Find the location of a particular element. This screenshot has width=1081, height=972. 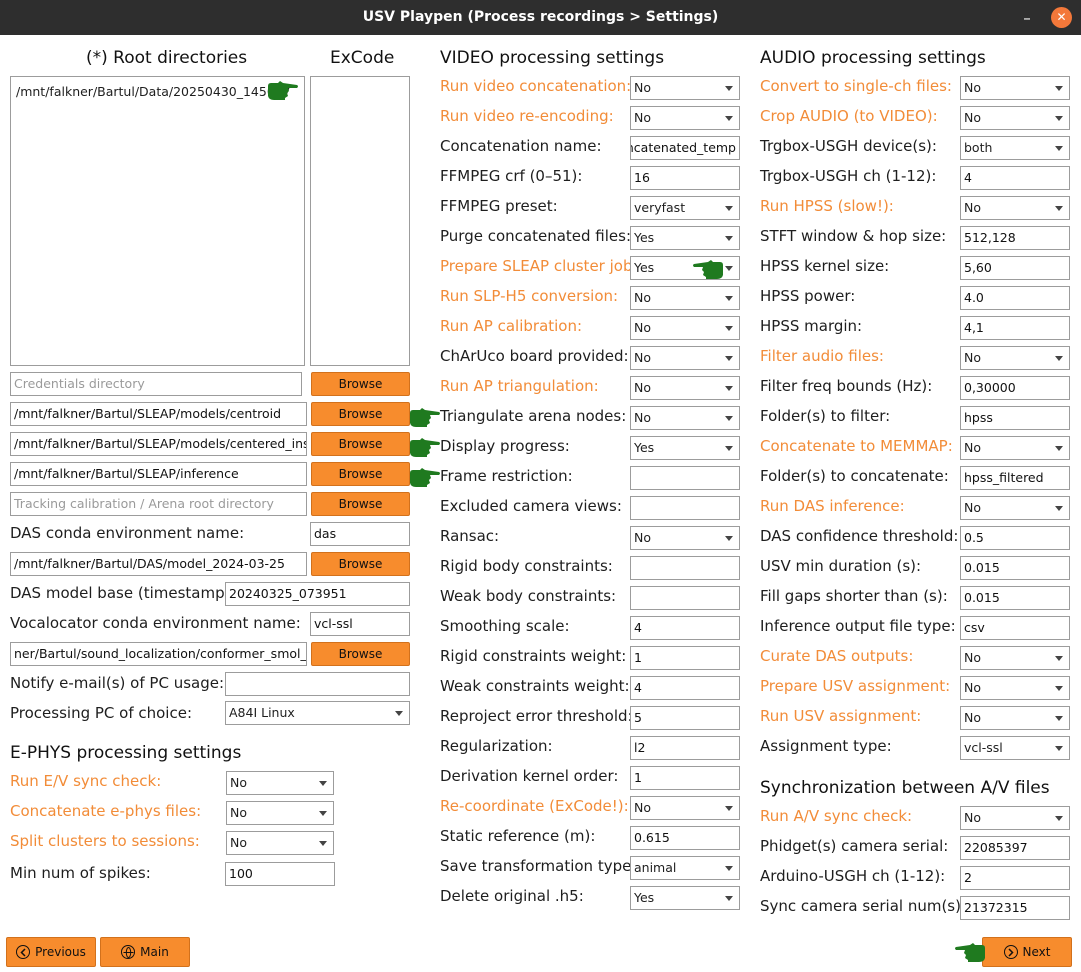

hpss-power-field: 4.0 is located at coordinates (1015, 298).